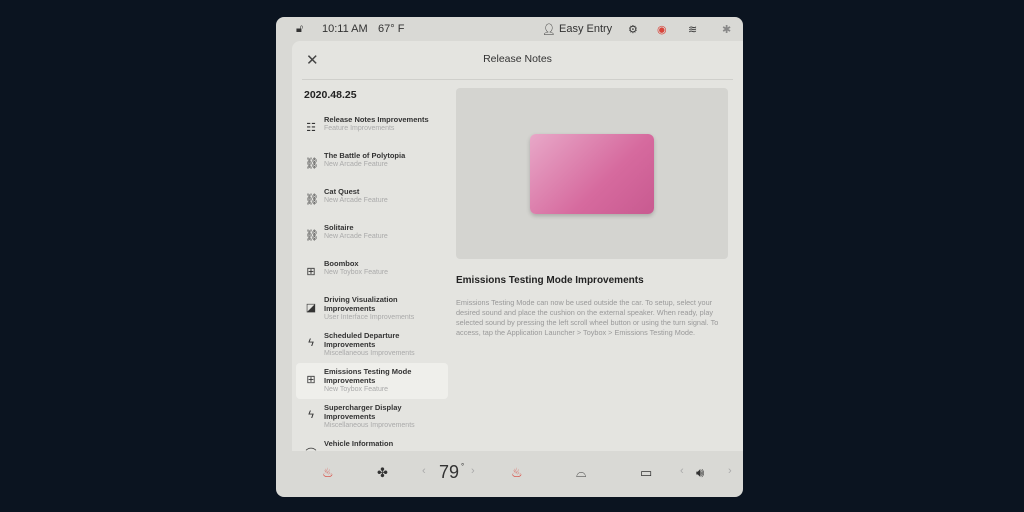  Describe the element at coordinates (662, 29) in the screenshot. I see `dashcam-icon: ◉` at that location.